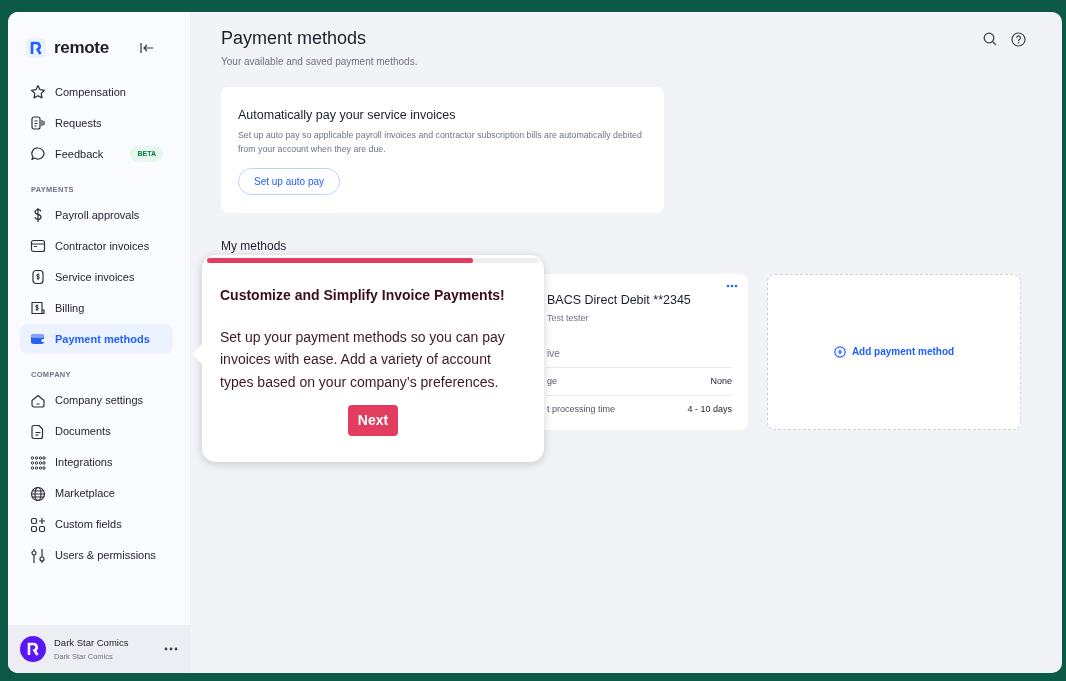  What do you see at coordinates (33, 649) in the screenshot?
I see `avatar-icon` at bounding box center [33, 649].